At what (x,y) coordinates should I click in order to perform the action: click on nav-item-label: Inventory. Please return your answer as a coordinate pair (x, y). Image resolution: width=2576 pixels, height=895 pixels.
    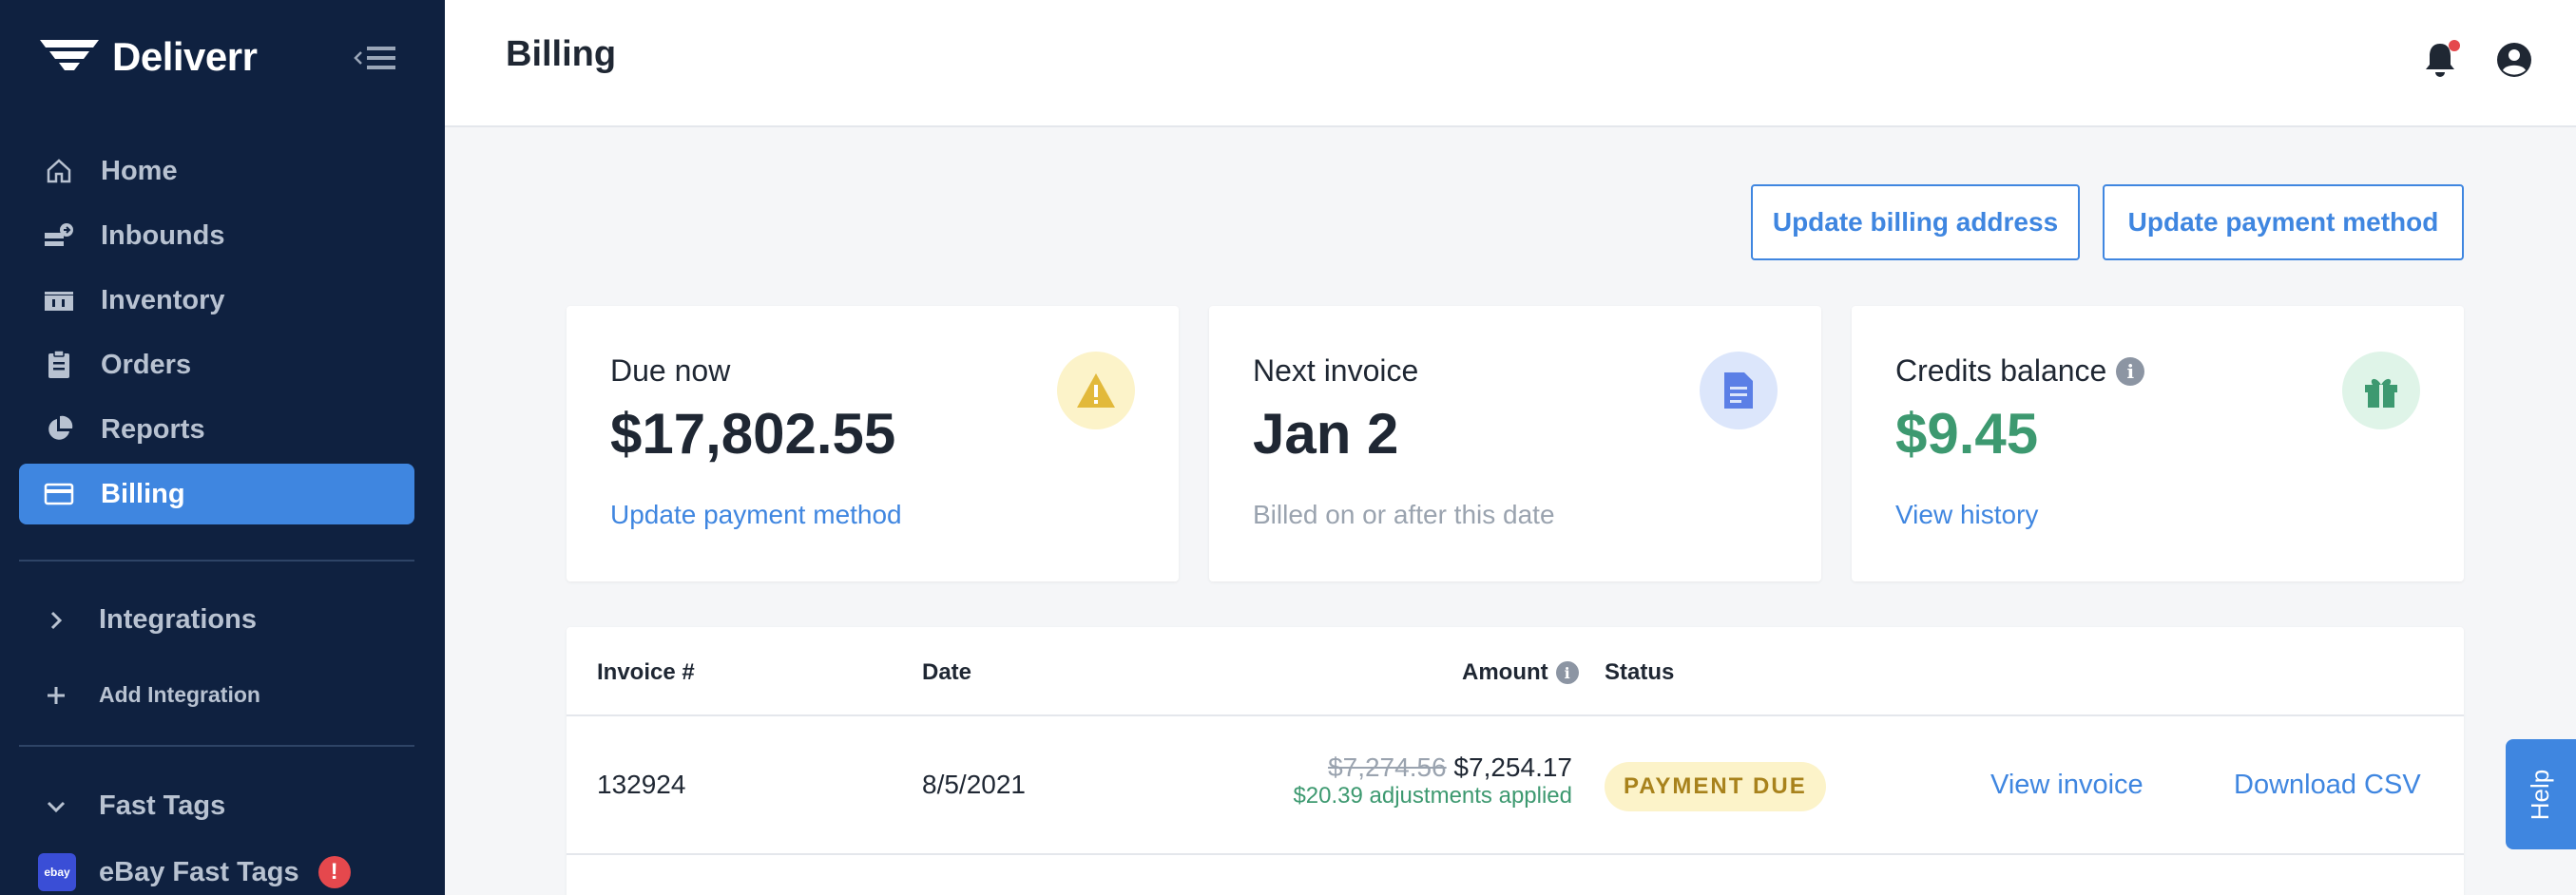
    Looking at the image, I should click on (163, 299).